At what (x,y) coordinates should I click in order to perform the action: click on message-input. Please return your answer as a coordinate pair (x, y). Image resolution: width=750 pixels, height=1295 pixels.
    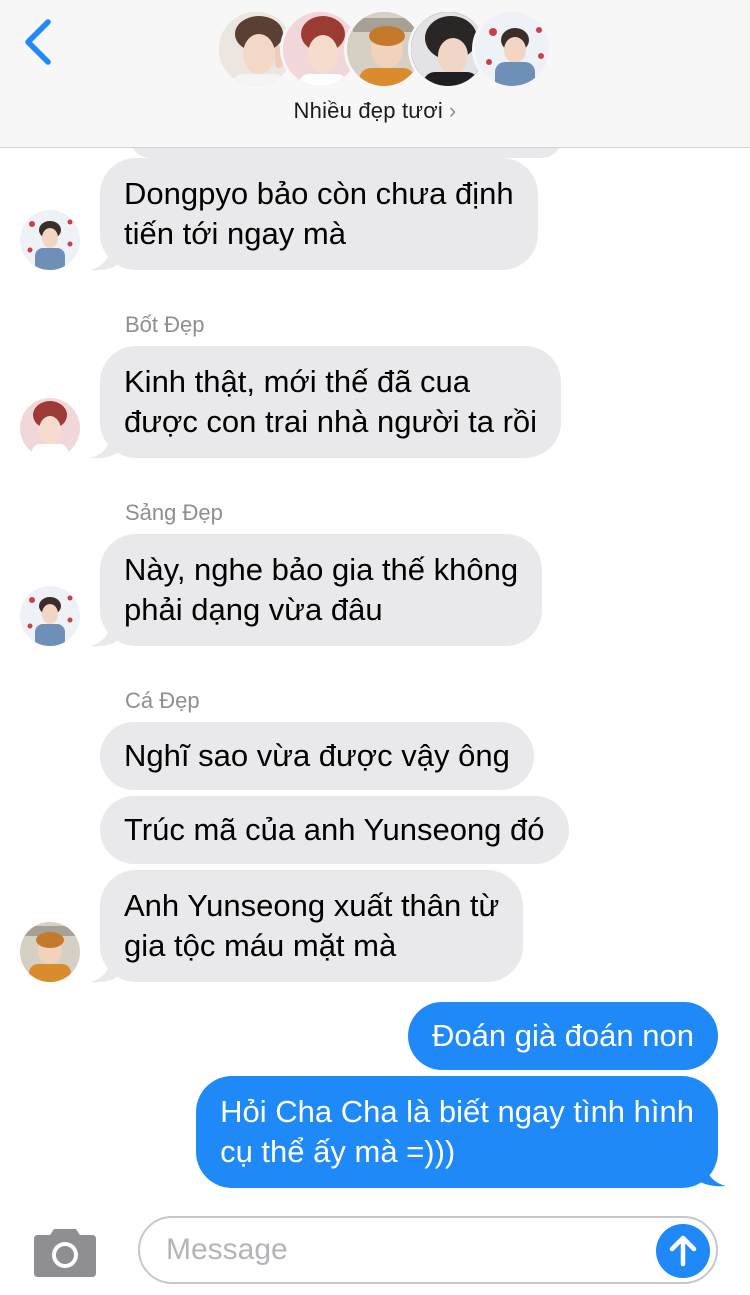
    Looking at the image, I should click on (406, 1250).